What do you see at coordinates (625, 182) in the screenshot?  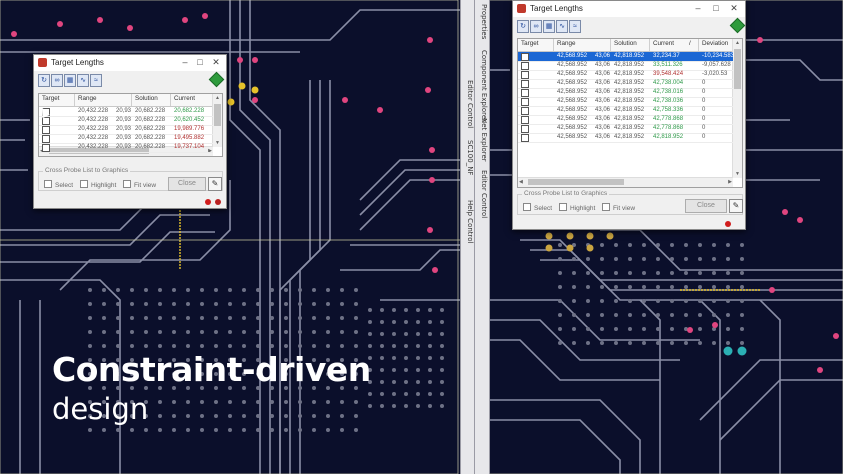 I see `horizontal-scrollbar-right: ◀ ▶` at bounding box center [625, 182].